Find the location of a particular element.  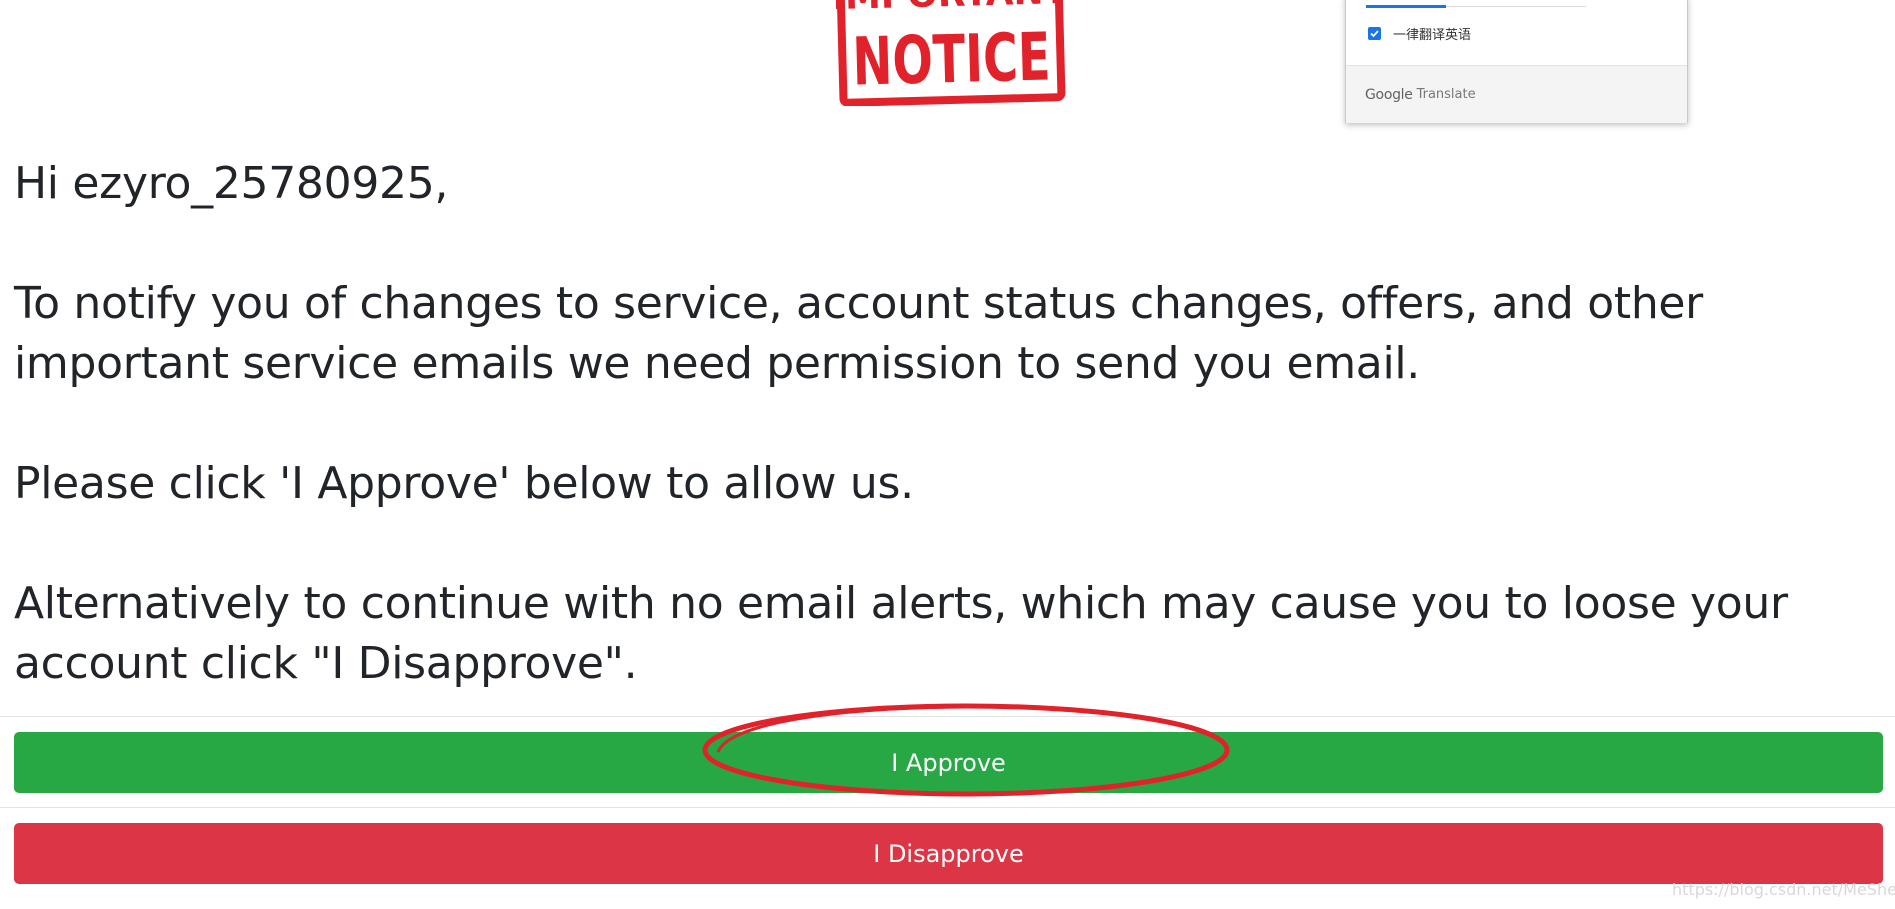

watermark-text: https://blog.csdn.net/MeSheep is located at coordinates (1783, 889).